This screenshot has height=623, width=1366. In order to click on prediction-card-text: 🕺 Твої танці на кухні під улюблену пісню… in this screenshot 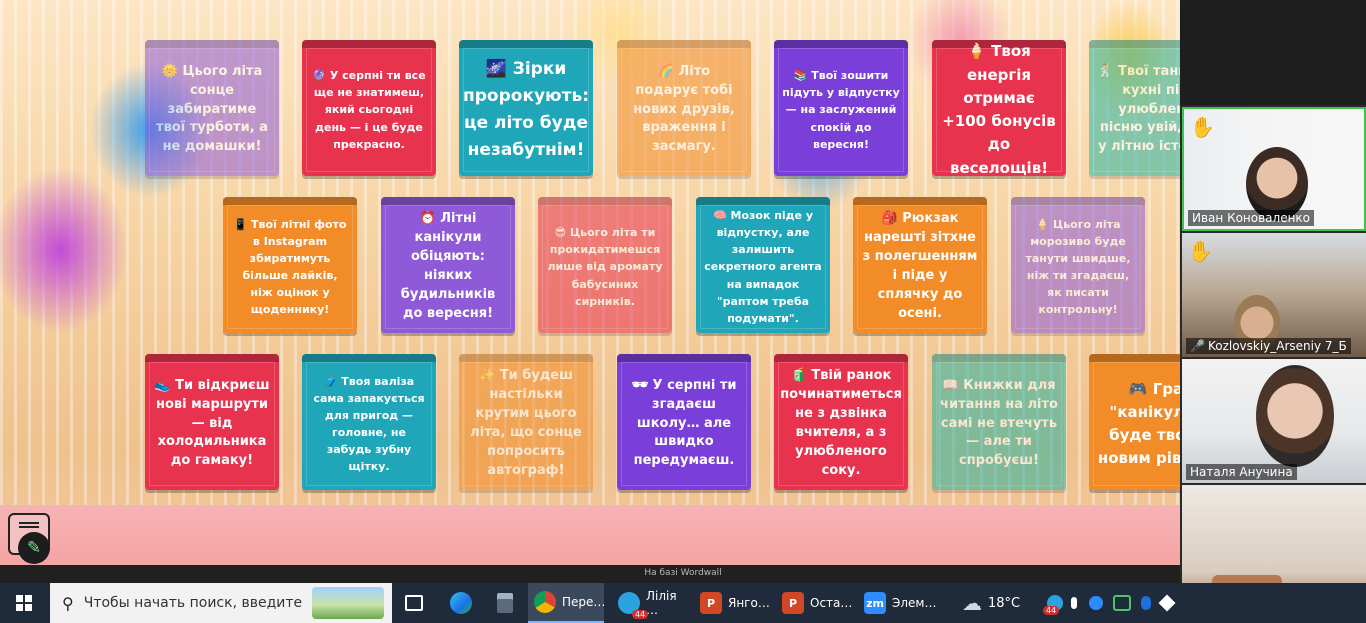, I will do `click(1138, 109)`.